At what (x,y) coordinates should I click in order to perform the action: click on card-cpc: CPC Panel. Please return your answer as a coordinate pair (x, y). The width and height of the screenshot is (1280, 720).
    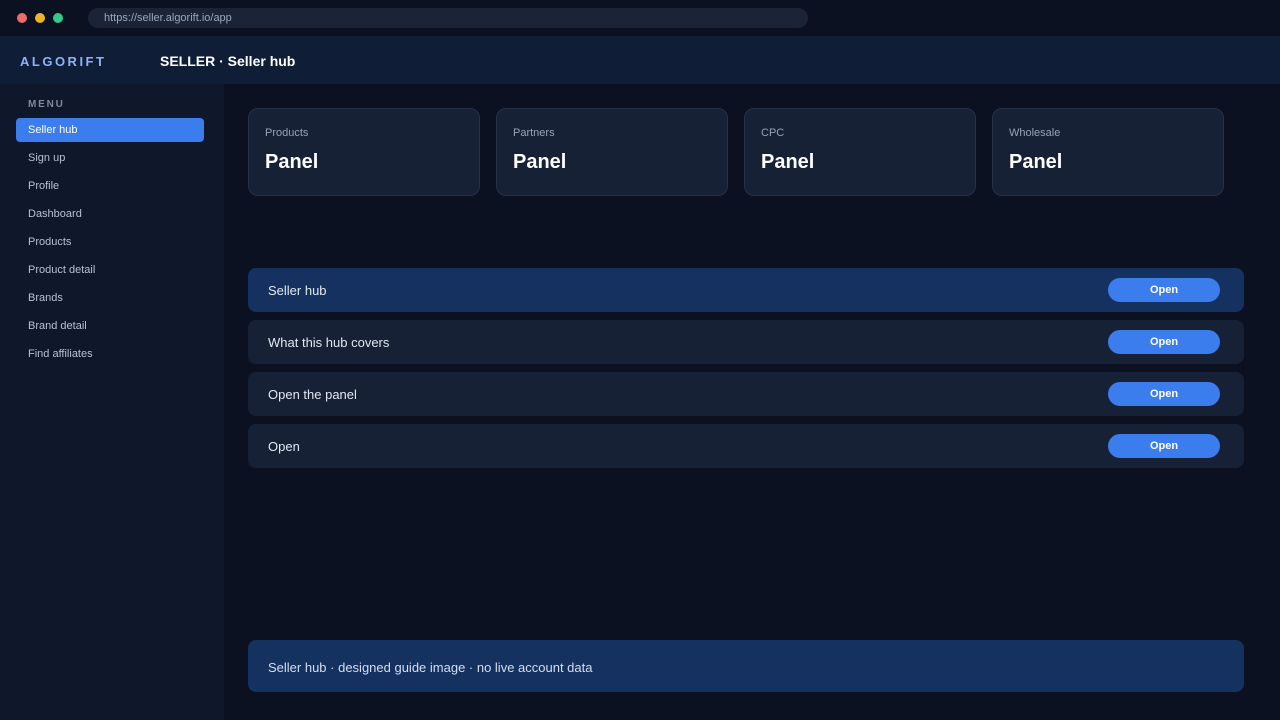
    Looking at the image, I should click on (860, 152).